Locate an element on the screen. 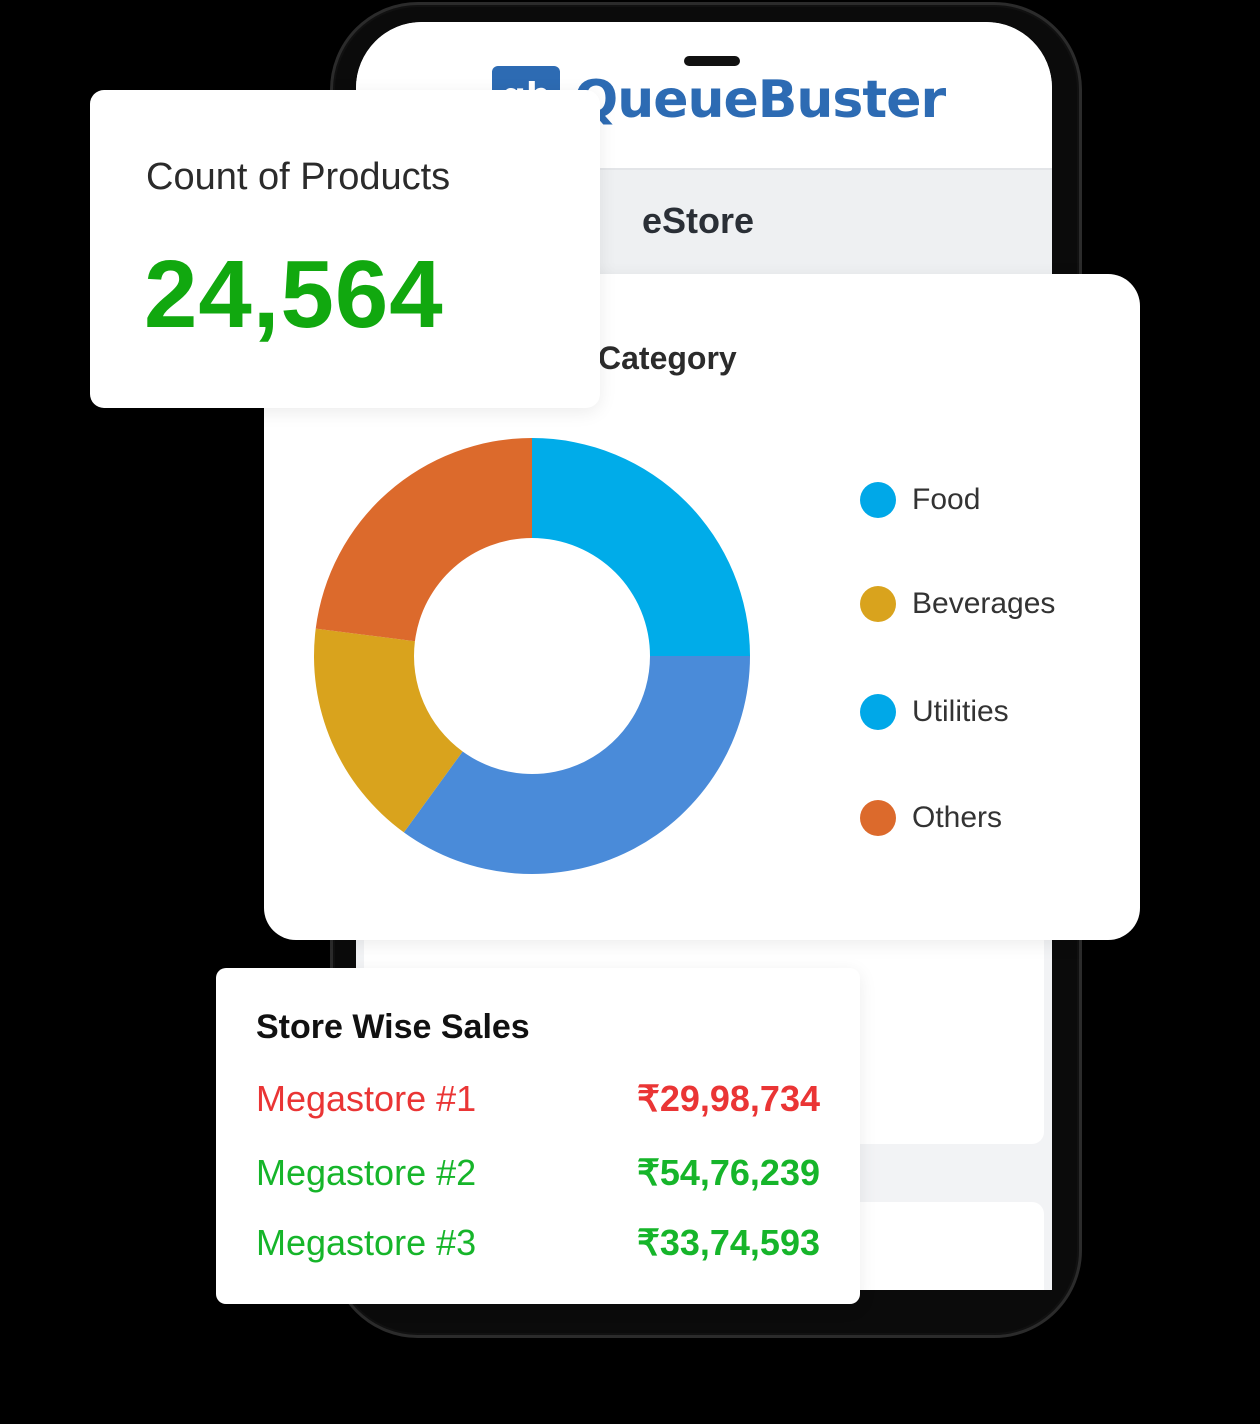 This screenshot has width=1260, height=1424. store-name: Megastore #2 is located at coordinates (366, 1172).